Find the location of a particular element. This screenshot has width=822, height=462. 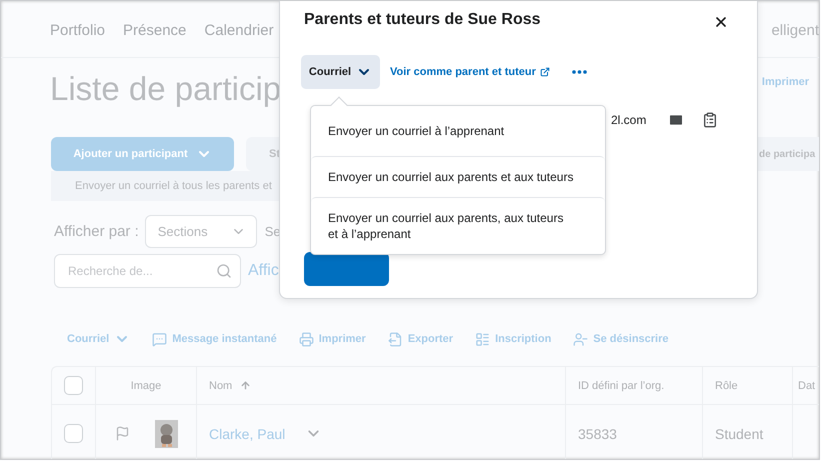

more-icon is located at coordinates (579, 72).